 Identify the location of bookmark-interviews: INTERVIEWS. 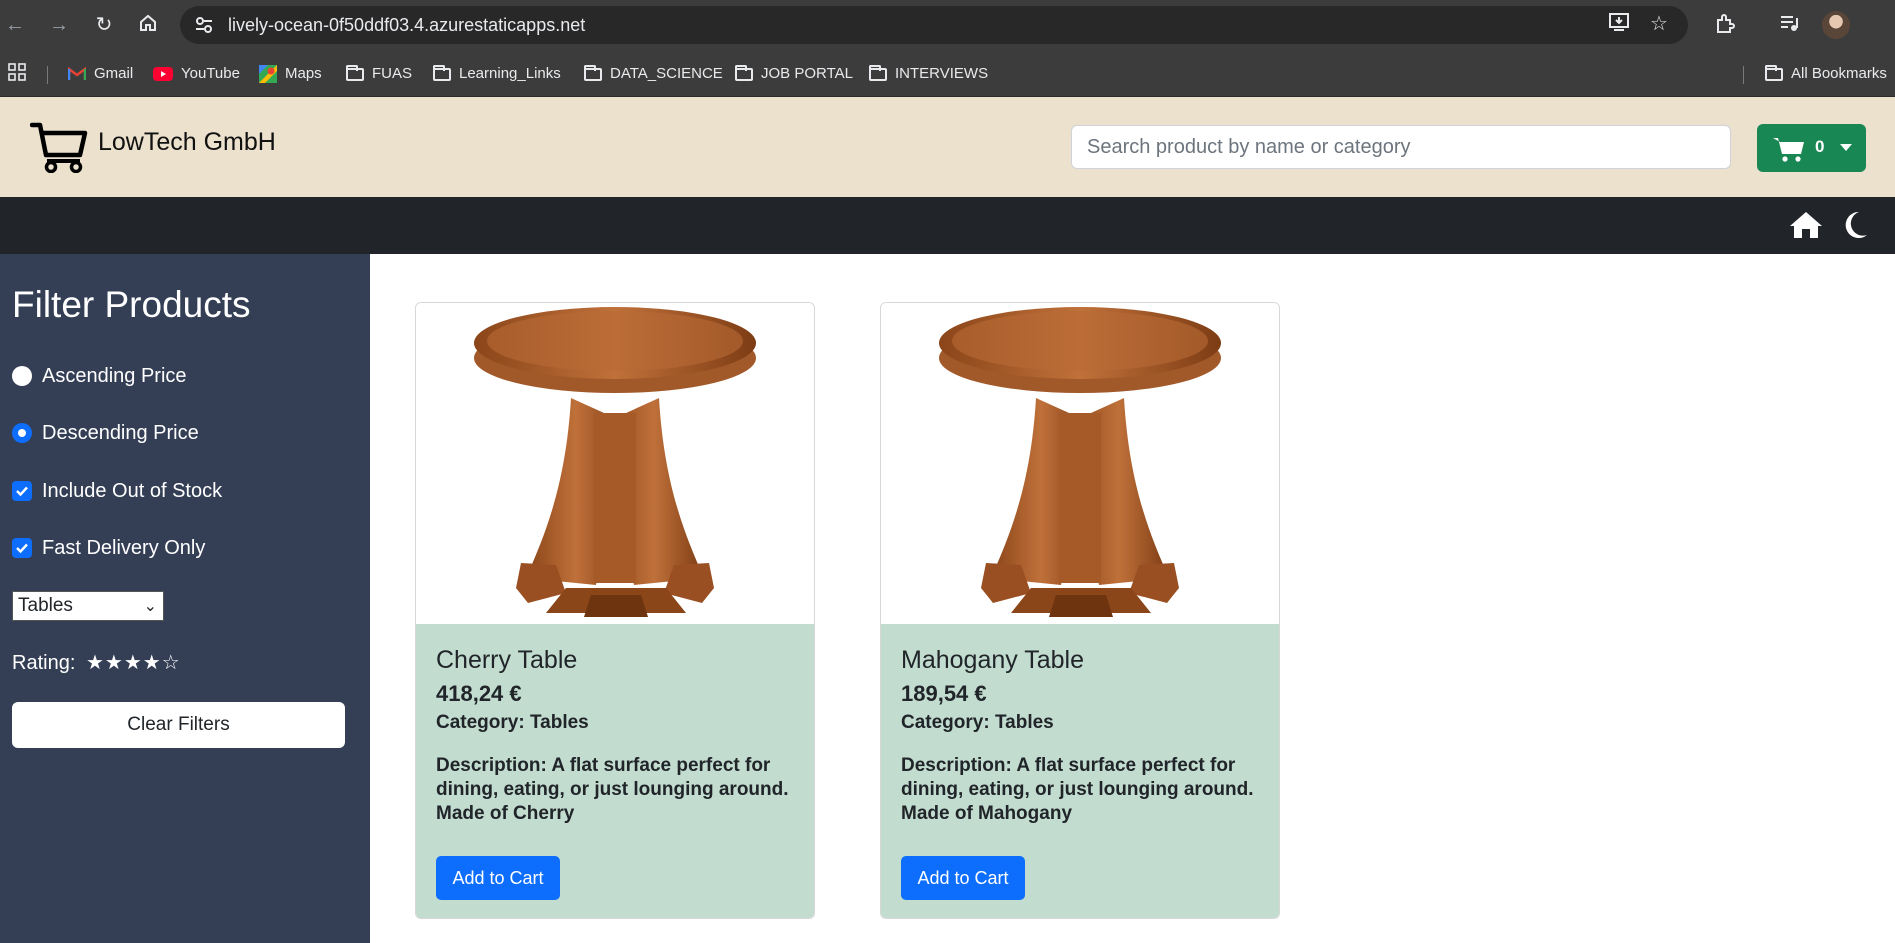
(928, 74).